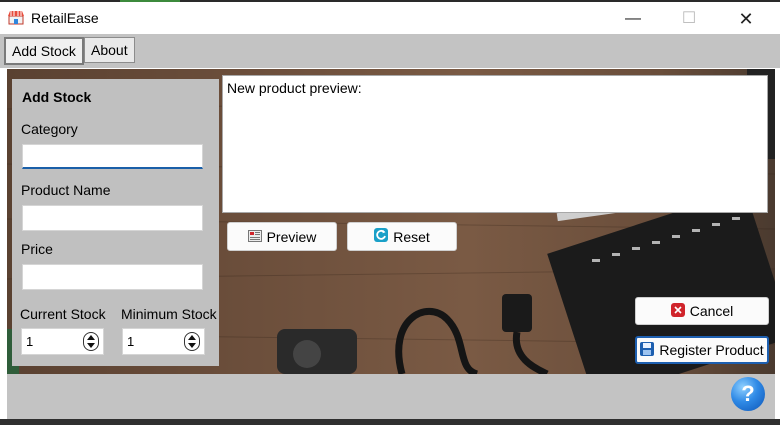 Image resolution: width=780 pixels, height=425 pixels. What do you see at coordinates (16, 17) in the screenshot?
I see `store-icon` at bounding box center [16, 17].